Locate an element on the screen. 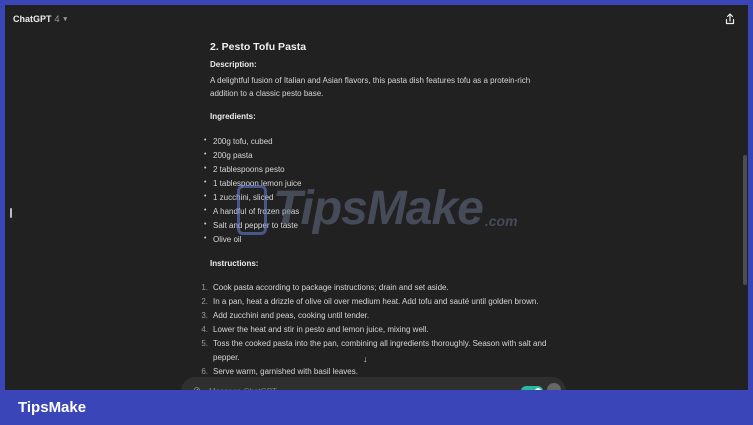  model-selector: ChatGPT 4 ▾ is located at coordinates (40, 19).